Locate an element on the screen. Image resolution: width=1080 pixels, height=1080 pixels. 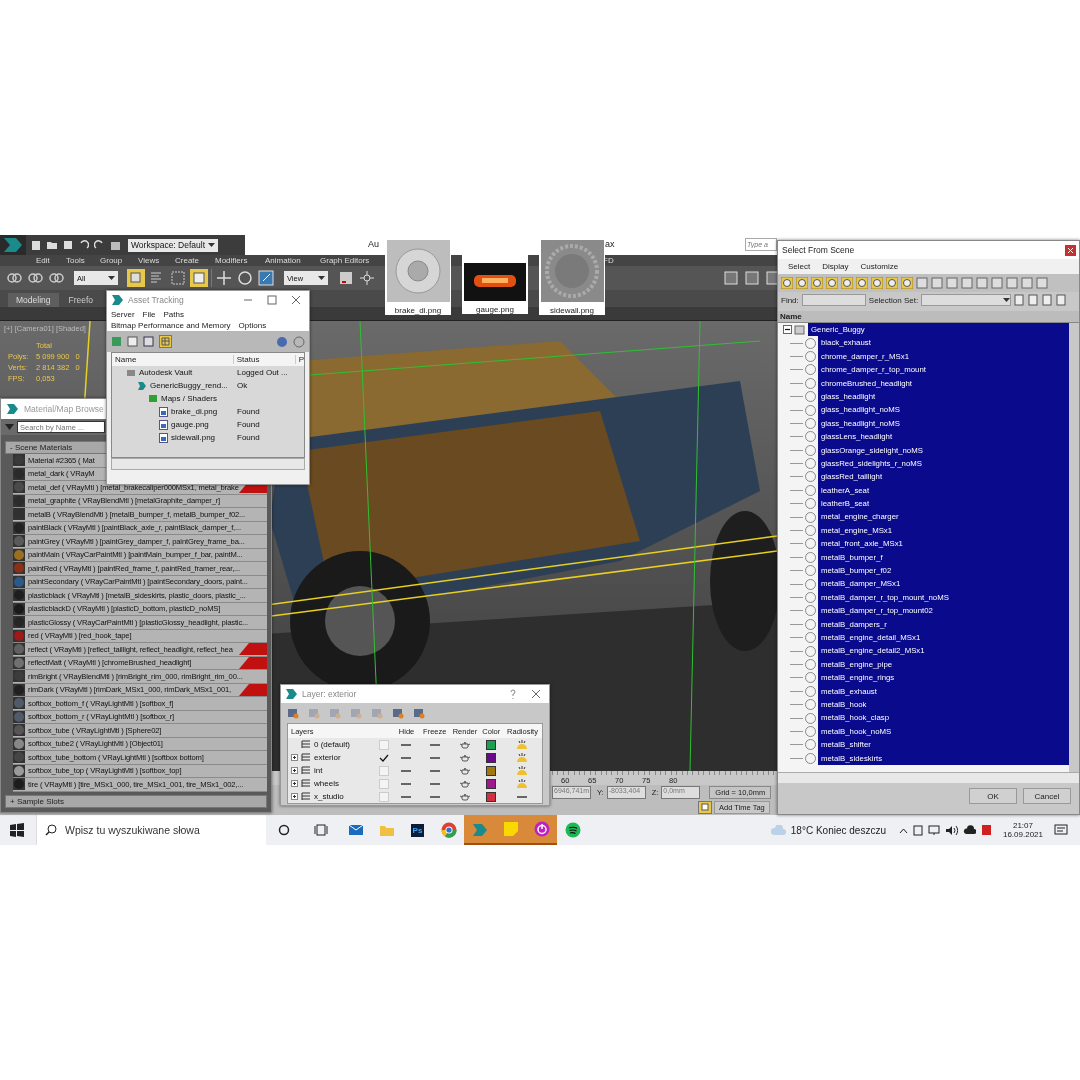
task-view-icon is located at coordinates (321, 830).